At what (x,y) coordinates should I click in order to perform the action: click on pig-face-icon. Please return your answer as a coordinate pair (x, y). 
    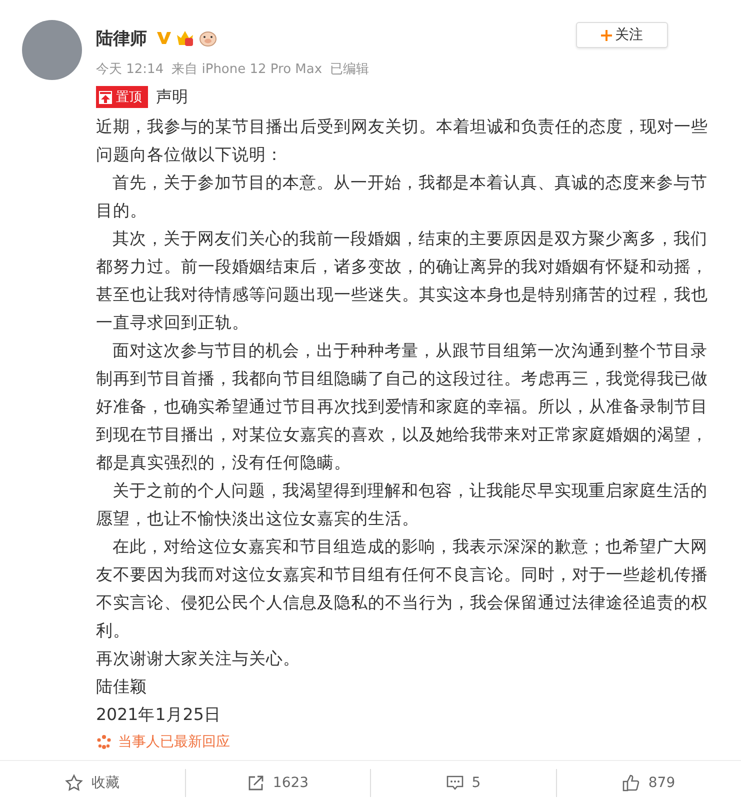
    Looking at the image, I should click on (208, 38).